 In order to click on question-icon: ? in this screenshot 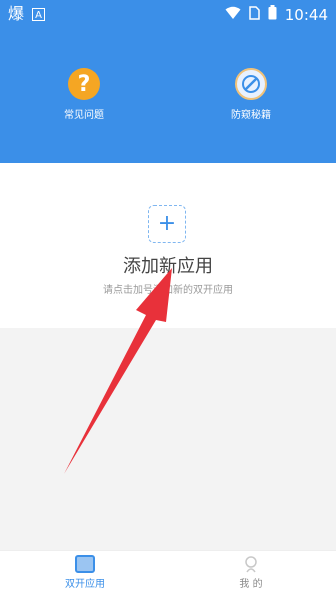, I will do `click(84, 84)`.